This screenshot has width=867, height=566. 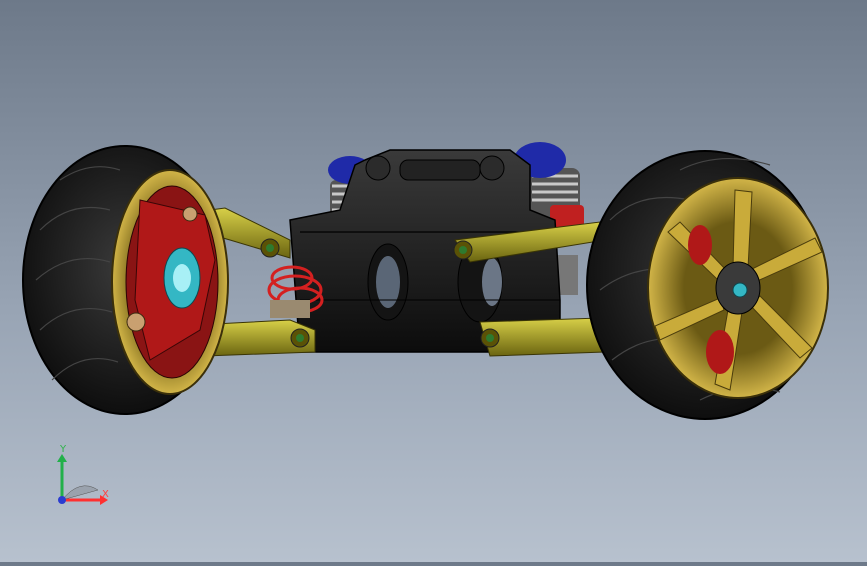 What do you see at coordinates (105, 494) in the screenshot?
I see `x-axis-label: X` at bounding box center [105, 494].